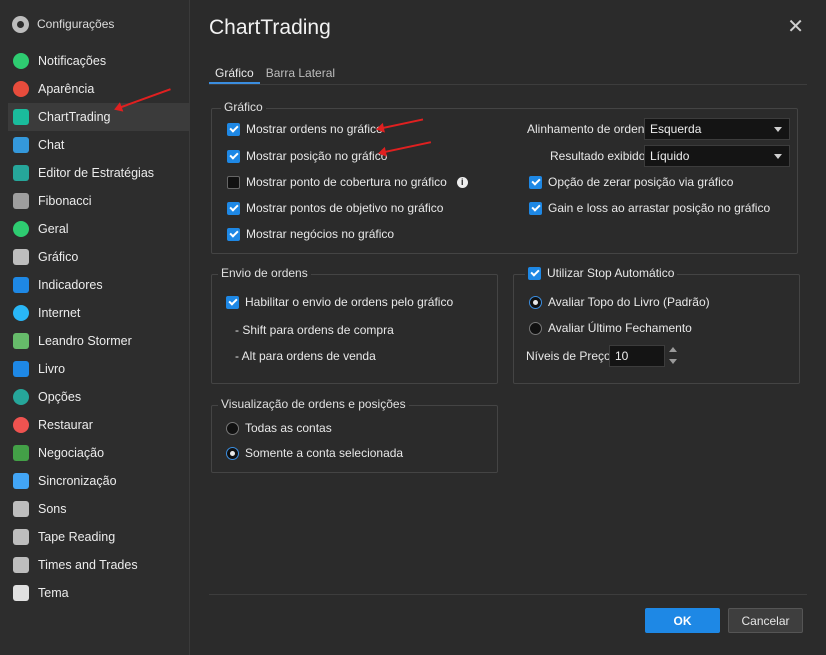 Image resolution: width=826 pixels, height=655 pixels. What do you see at coordinates (21, 61) in the screenshot?
I see `alarm-clock-icon` at bounding box center [21, 61].